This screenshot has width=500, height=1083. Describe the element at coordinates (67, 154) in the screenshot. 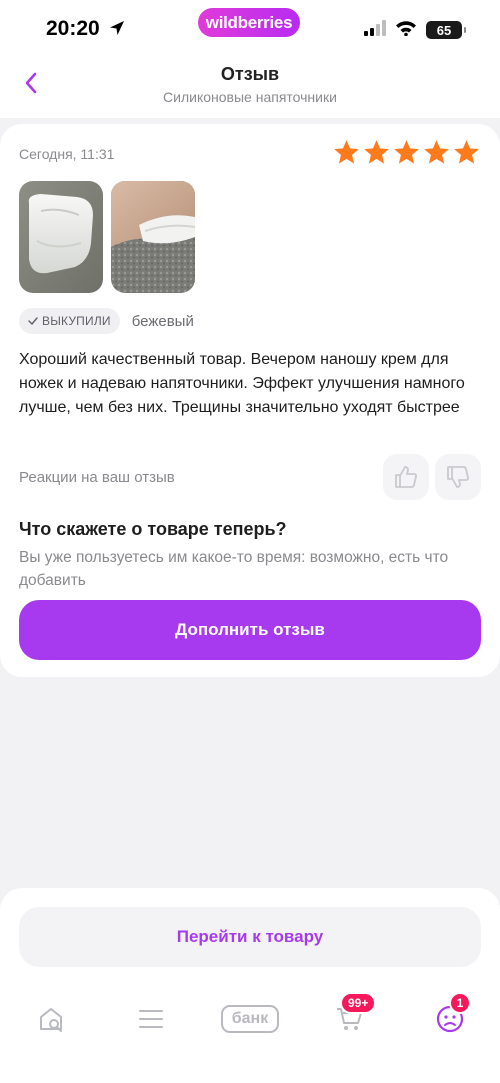

I see `review-date: Сегодня, 11:31` at that location.